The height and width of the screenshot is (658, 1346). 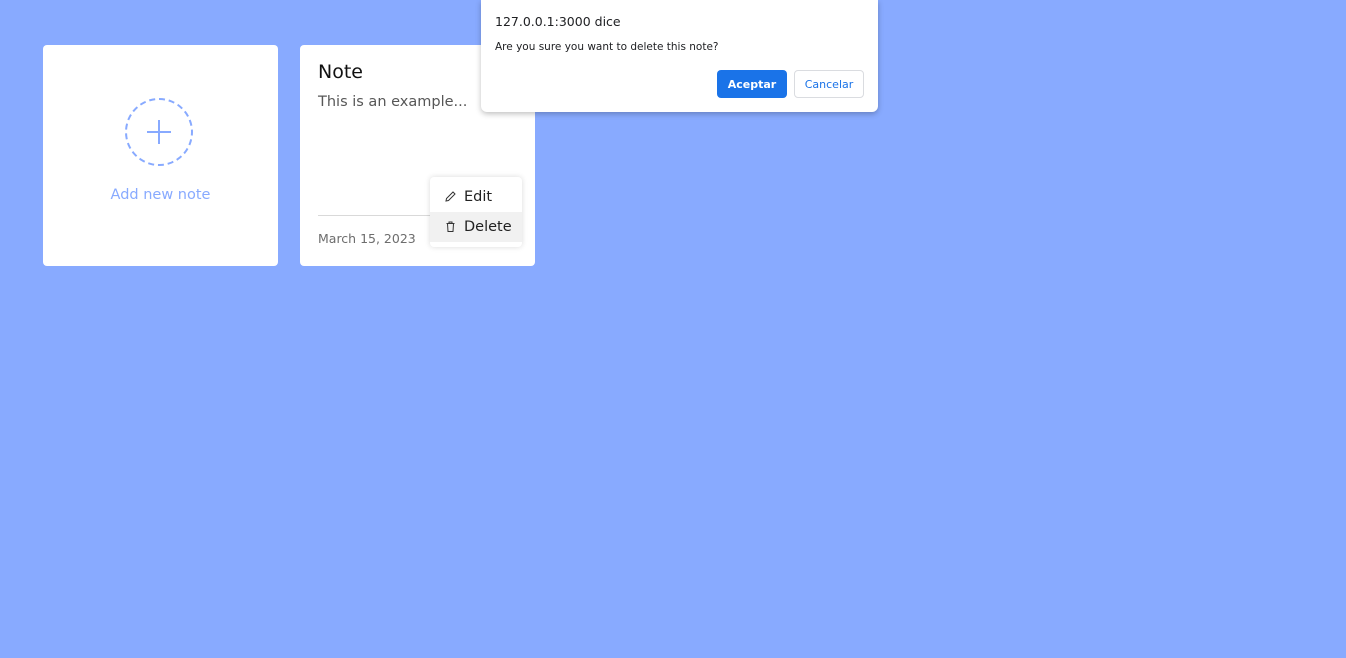 What do you see at coordinates (340, 72) in the screenshot?
I see `note-title: Note` at bounding box center [340, 72].